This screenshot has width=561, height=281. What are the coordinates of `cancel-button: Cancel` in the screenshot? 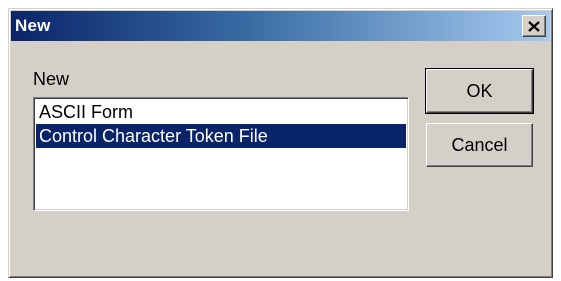 It's located at (479, 145).